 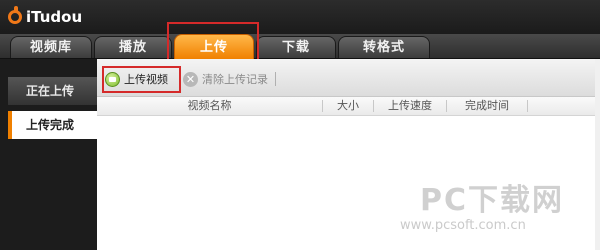 I want to click on toolbar-separator, so click(x=275, y=79).